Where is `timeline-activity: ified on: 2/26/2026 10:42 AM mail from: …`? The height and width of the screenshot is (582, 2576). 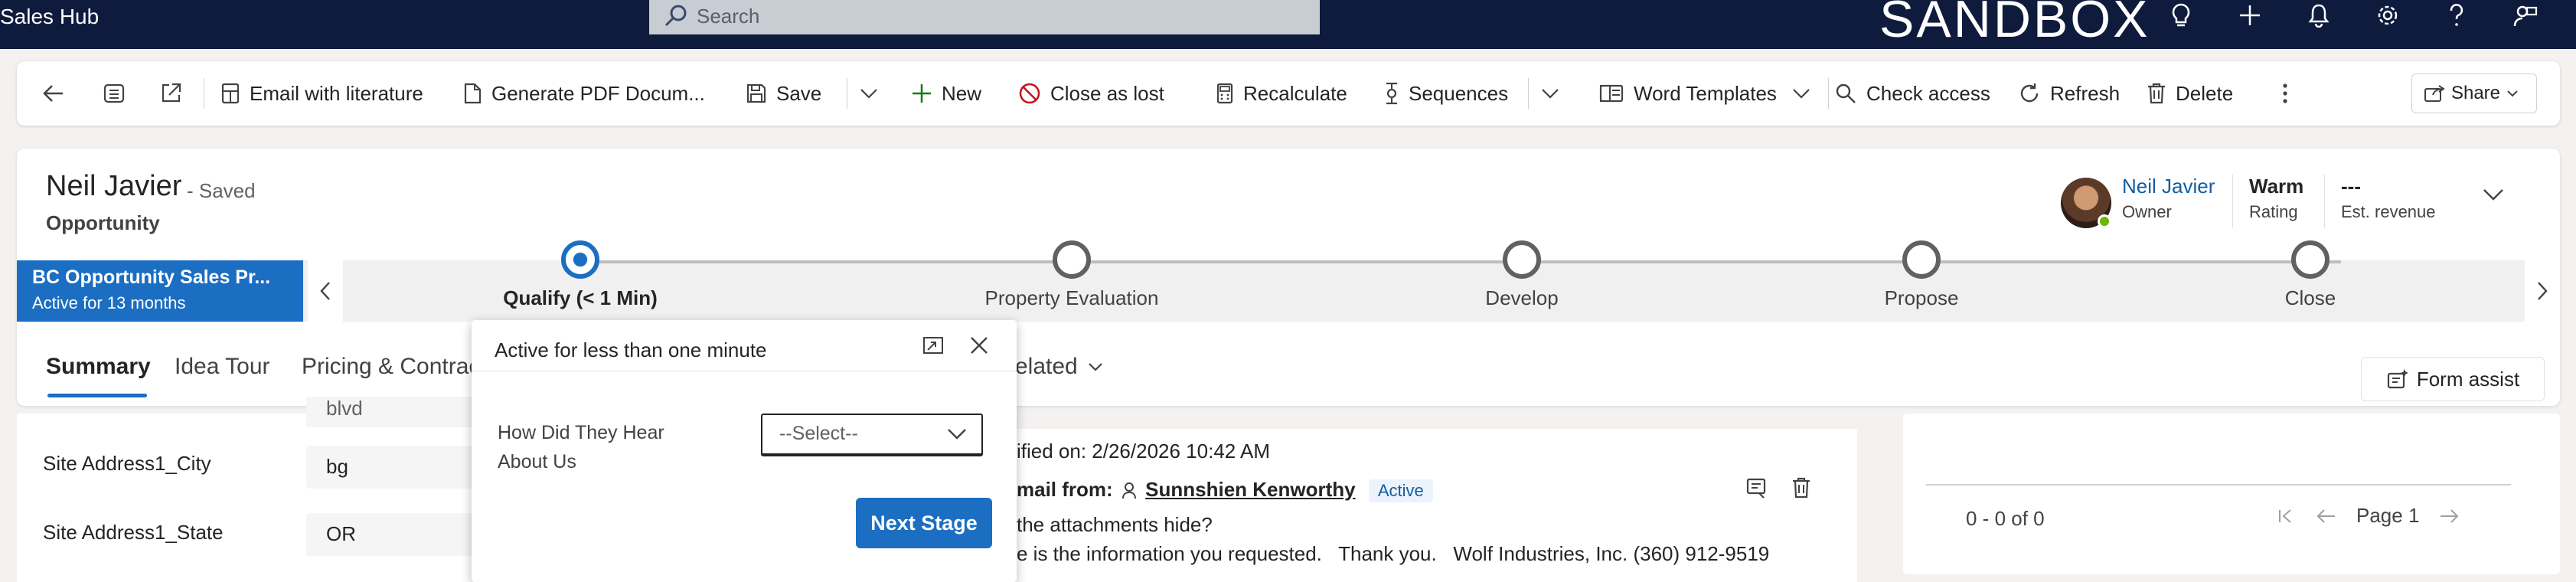
timeline-activity: ified on: 2/26/2026 10:42 AM mail from: … is located at coordinates (1433, 506).